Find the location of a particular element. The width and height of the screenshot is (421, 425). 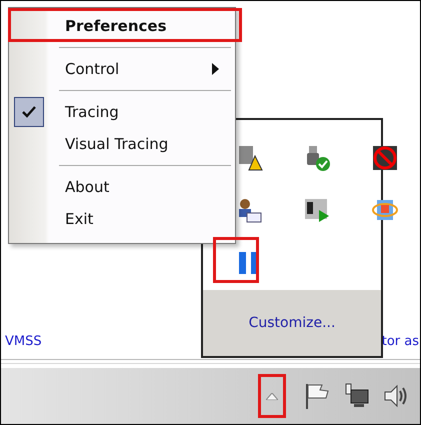

show-hidden-icons-button is located at coordinates (272, 396).